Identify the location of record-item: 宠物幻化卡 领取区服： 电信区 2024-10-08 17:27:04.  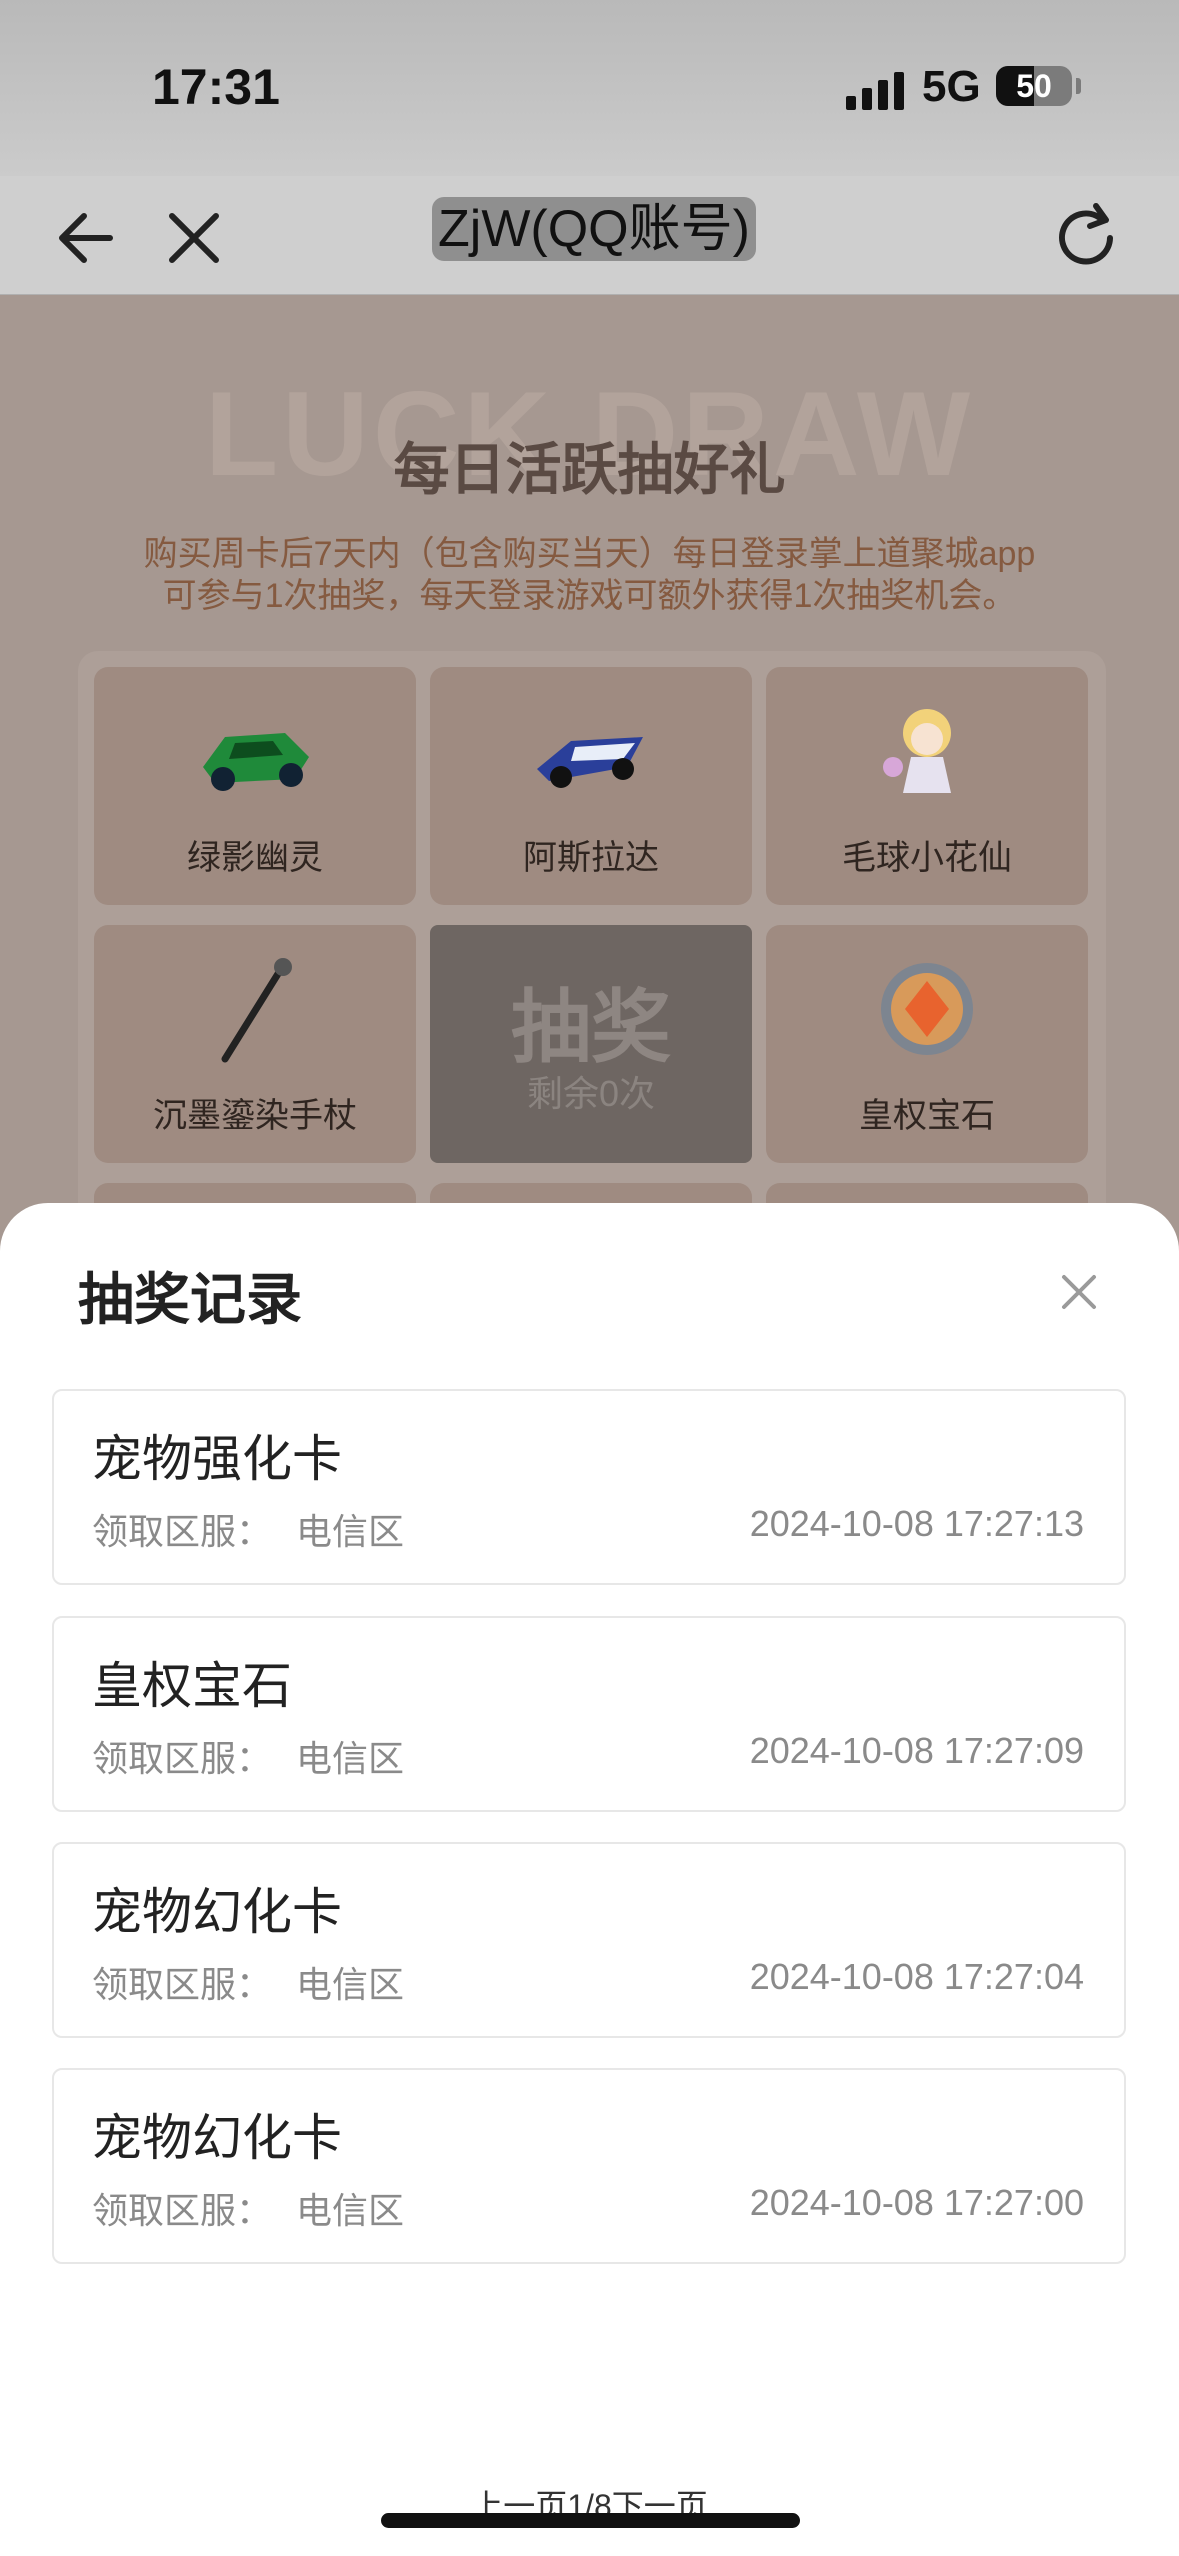
(589, 1940).